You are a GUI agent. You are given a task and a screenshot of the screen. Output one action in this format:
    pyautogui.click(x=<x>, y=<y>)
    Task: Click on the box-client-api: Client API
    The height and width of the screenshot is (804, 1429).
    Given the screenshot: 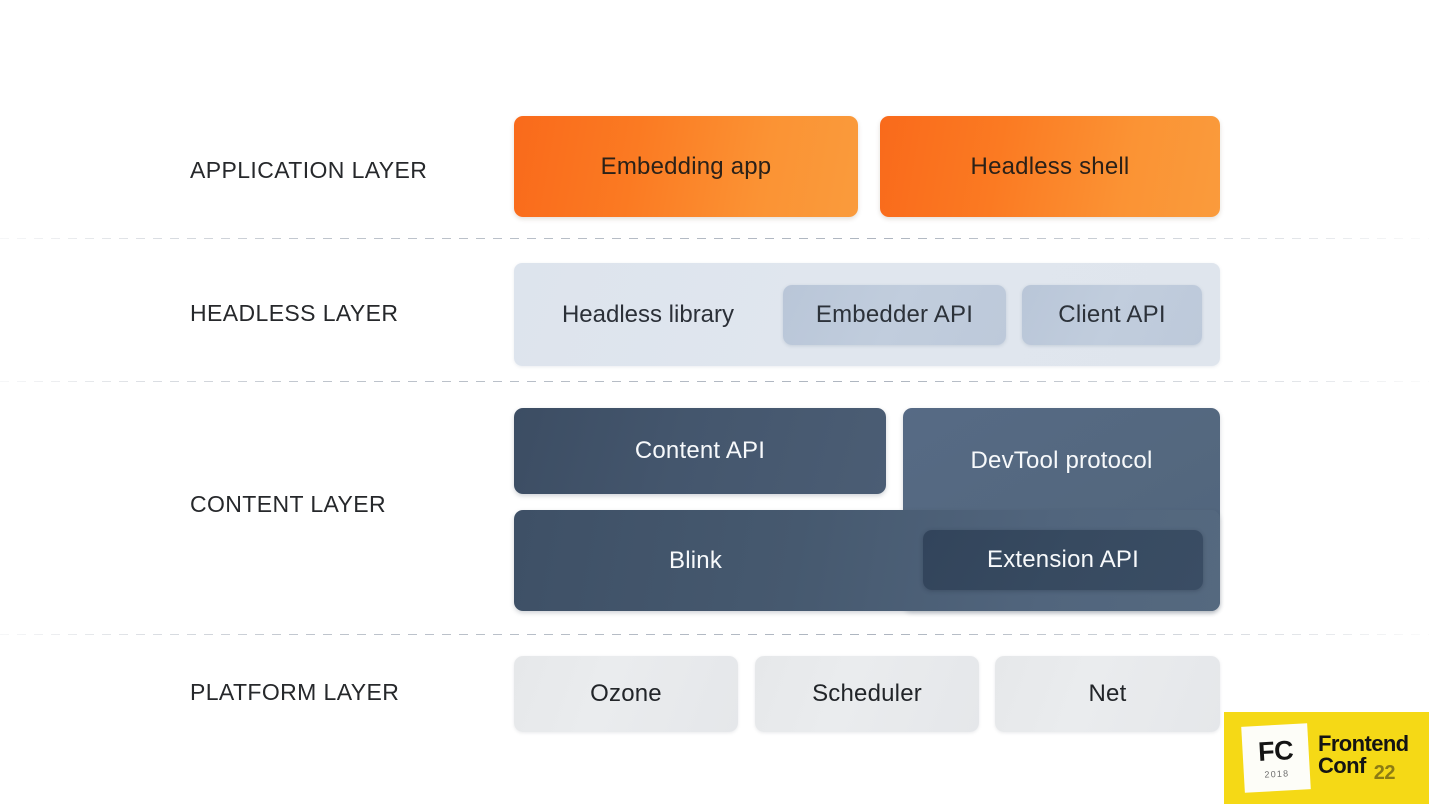 What is the action you would take?
    pyautogui.click(x=1112, y=315)
    